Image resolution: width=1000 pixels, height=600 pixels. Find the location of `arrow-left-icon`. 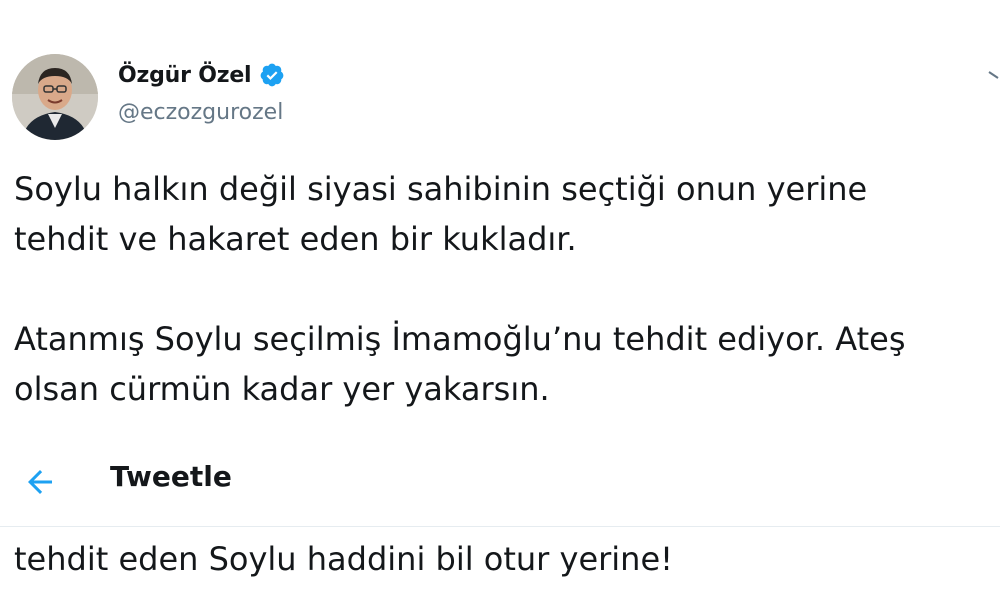

arrow-left-icon is located at coordinates (40, 482).